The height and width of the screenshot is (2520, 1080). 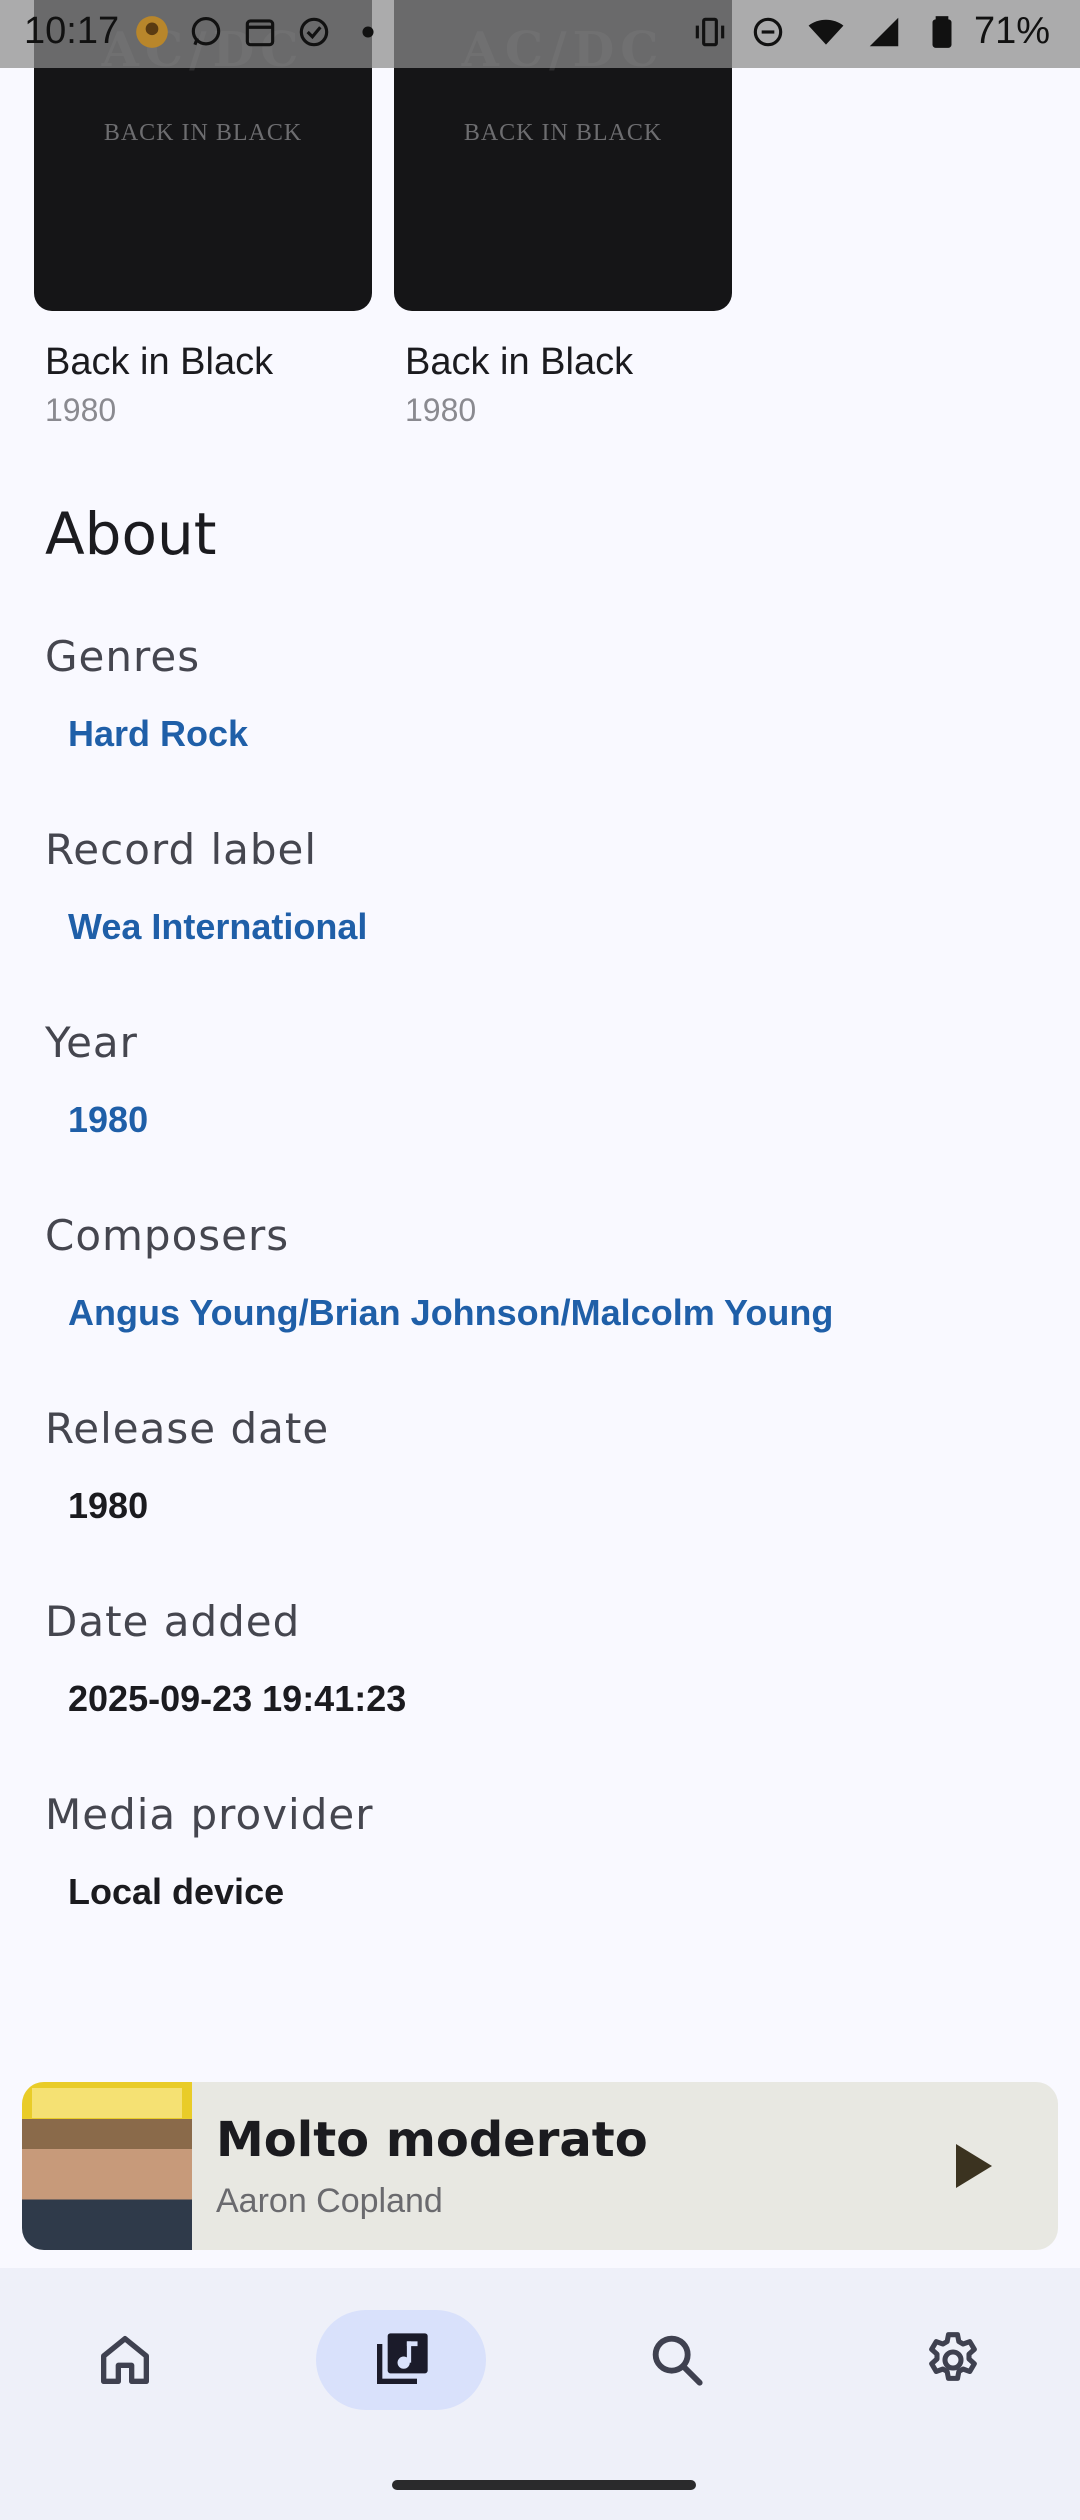 What do you see at coordinates (123, 656) in the screenshot?
I see `section-label: Genres` at bounding box center [123, 656].